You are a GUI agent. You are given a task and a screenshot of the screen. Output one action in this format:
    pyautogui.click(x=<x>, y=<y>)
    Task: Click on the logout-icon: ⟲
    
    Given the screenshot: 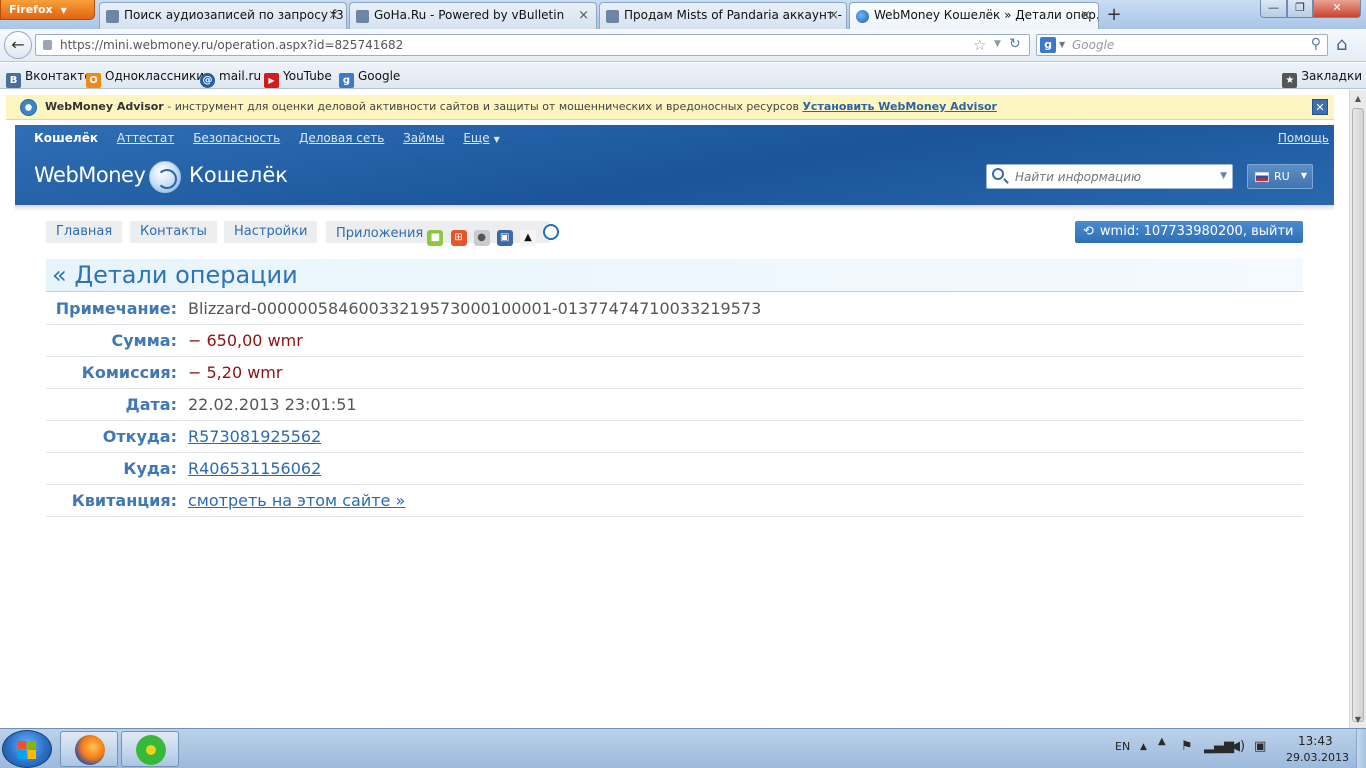 What is the action you would take?
    pyautogui.click(x=1088, y=231)
    